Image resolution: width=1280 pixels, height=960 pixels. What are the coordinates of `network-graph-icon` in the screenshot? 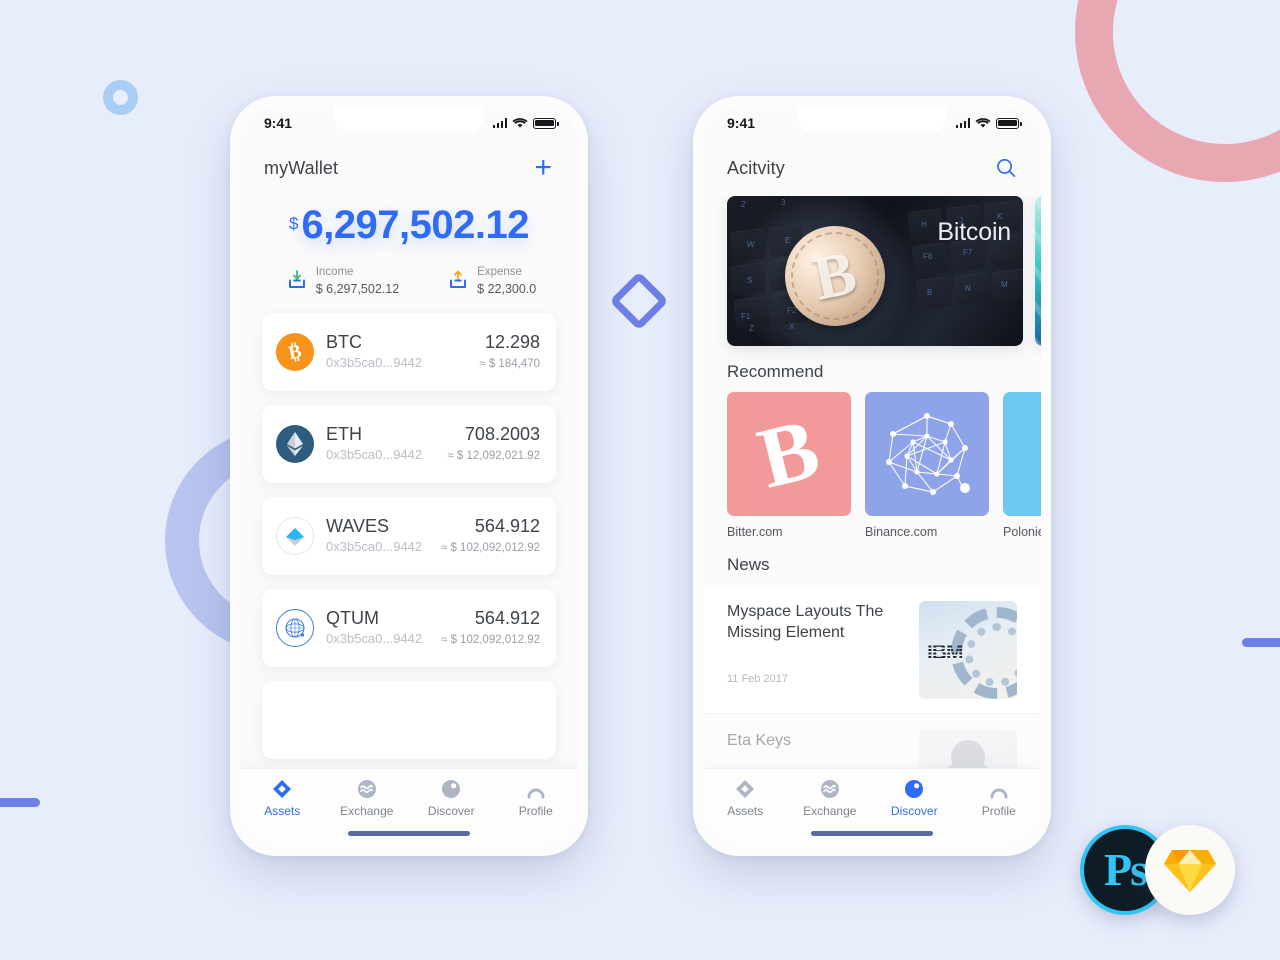 It's located at (927, 454).